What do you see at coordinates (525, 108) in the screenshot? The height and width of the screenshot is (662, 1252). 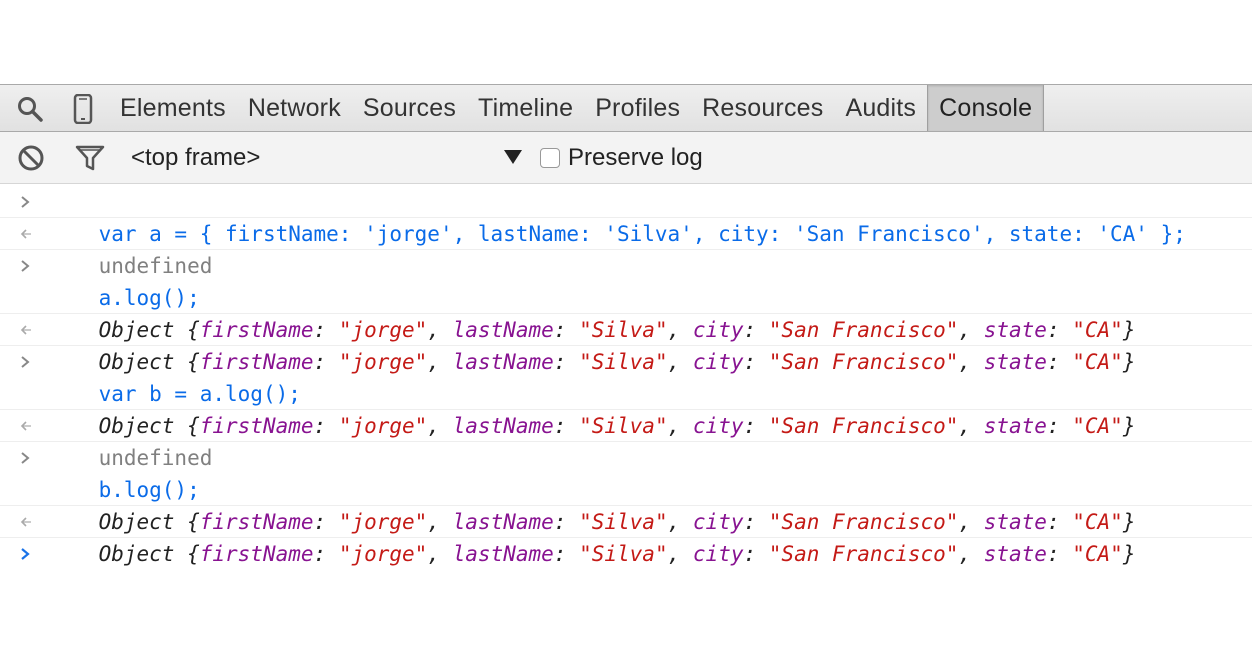 I see `tab-timeline: Timeline` at bounding box center [525, 108].